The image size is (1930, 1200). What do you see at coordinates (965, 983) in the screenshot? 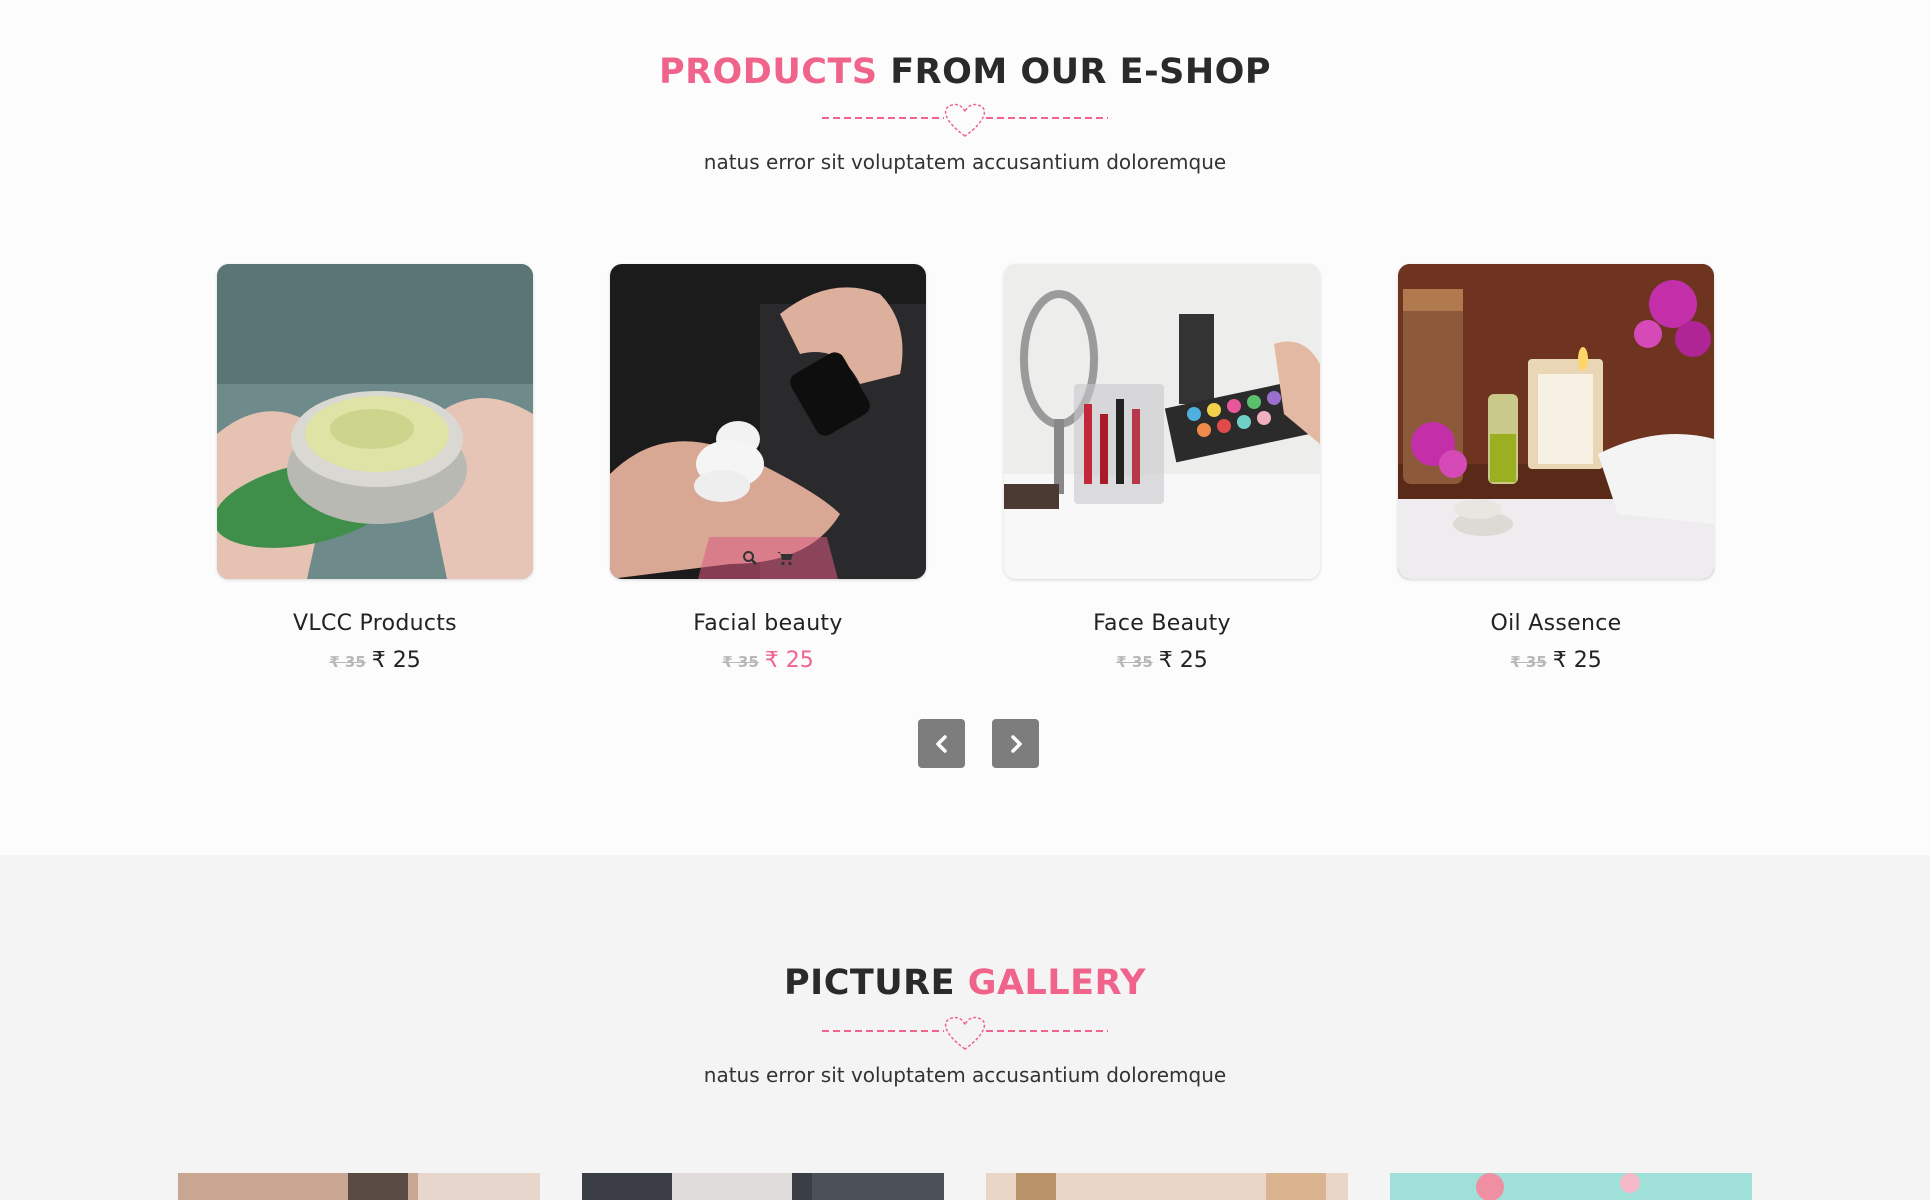
I see `gallery-heading: PICTURE GALLERY` at bounding box center [965, 983].